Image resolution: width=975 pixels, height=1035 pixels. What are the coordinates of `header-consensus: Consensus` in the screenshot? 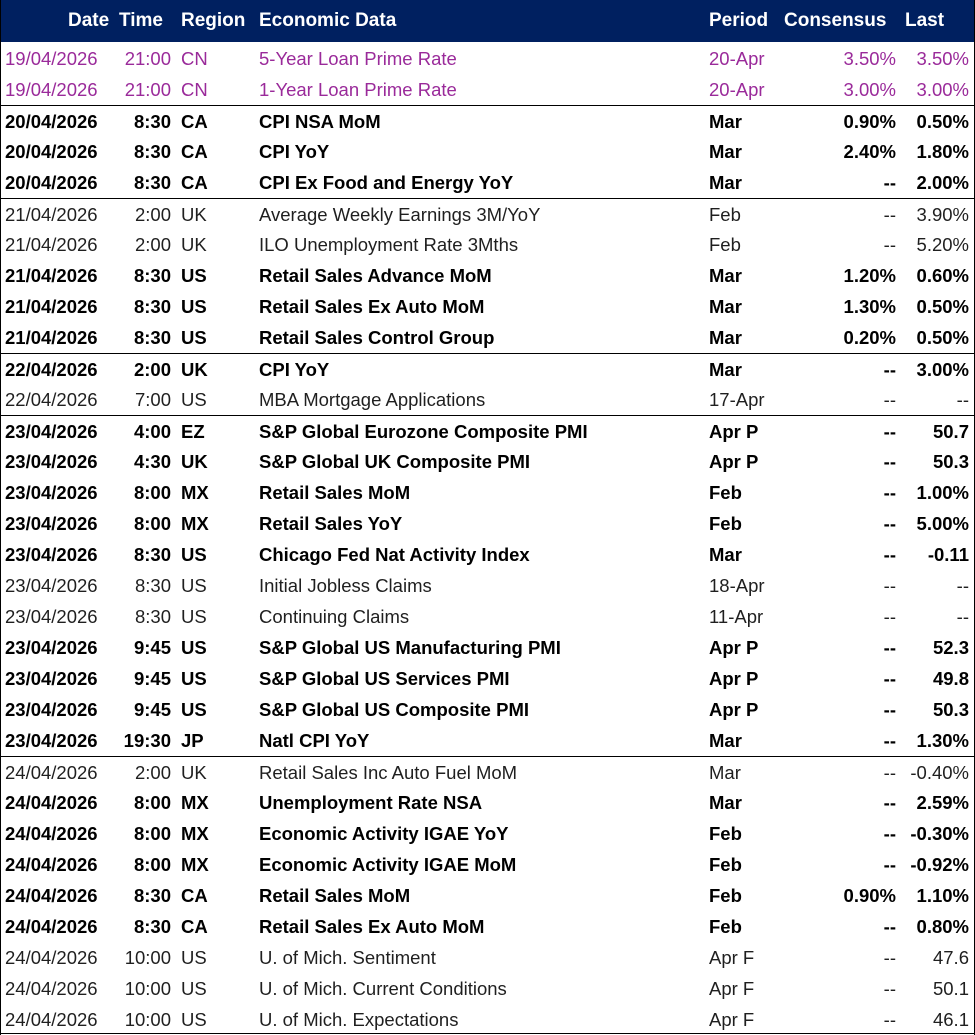 It's located at (835, 20).